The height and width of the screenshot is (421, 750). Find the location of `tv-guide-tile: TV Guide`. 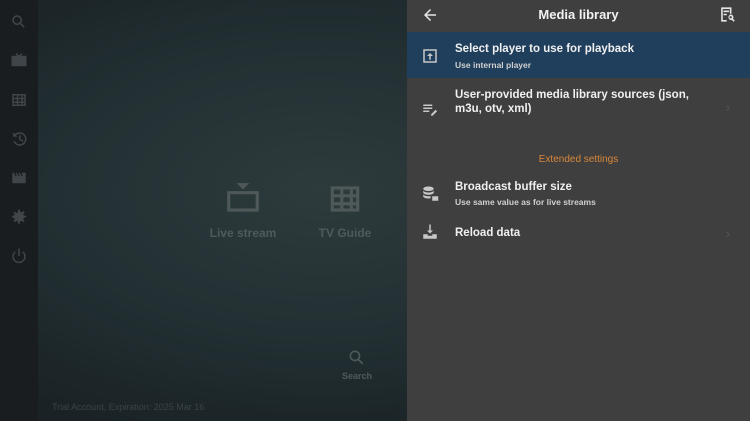

tv-guide-tile: TV Guide is located at coordinates (345, 210).